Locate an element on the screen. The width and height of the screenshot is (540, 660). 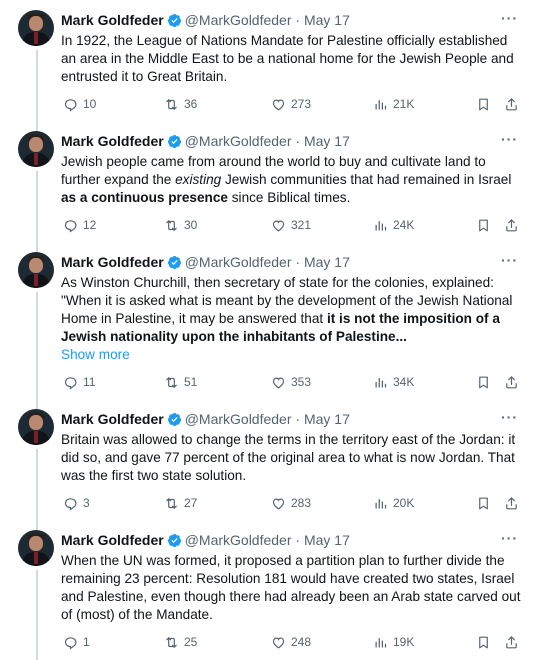
tweet-actions: 12 30 321 24K is located at coordinates (291, 225).